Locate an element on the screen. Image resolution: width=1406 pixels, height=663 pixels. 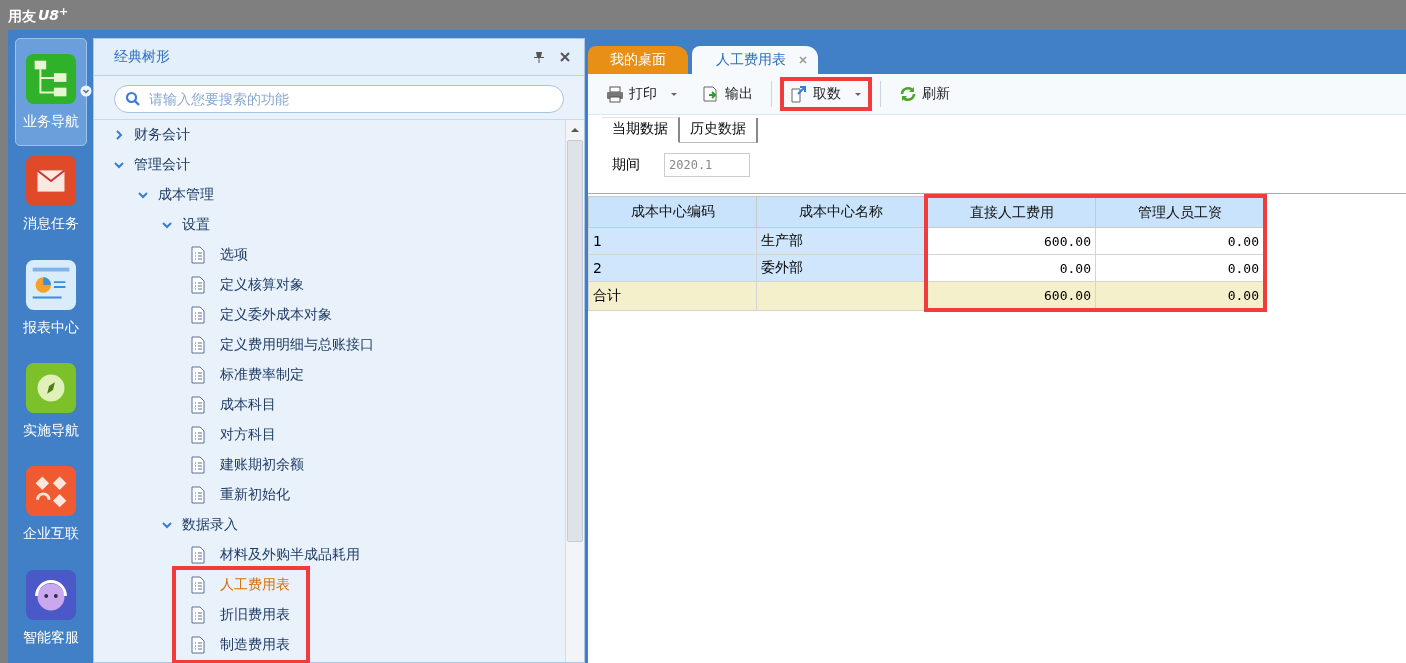
table-cell: 合计 is located at coordinates (672, 295).